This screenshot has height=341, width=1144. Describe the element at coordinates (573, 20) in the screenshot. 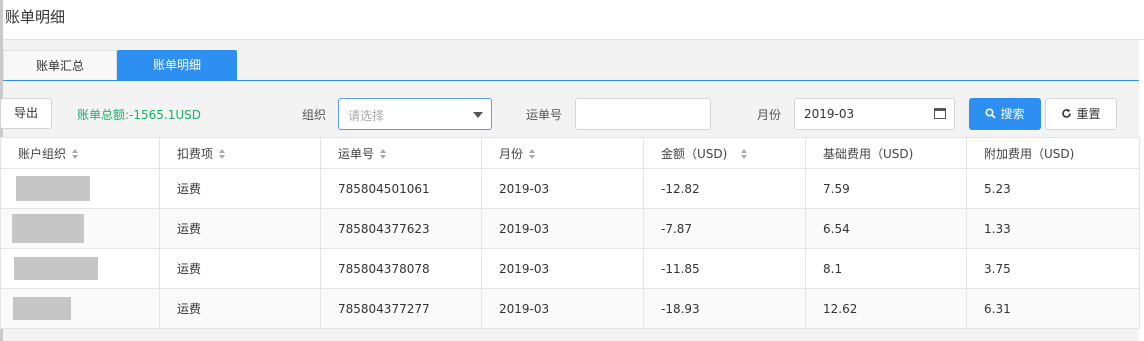

I see `page-header: 账单明细` at that location.